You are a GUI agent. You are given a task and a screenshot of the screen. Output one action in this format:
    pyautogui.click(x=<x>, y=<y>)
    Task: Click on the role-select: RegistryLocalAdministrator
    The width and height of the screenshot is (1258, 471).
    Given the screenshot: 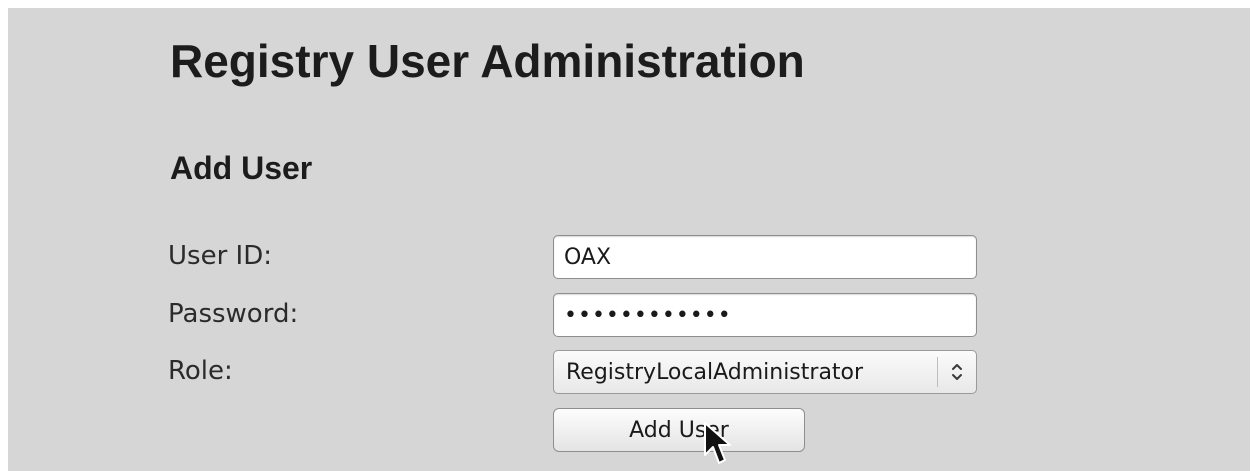 What is the action you would take?
    pyautogui.click(x=765, y=372)
    